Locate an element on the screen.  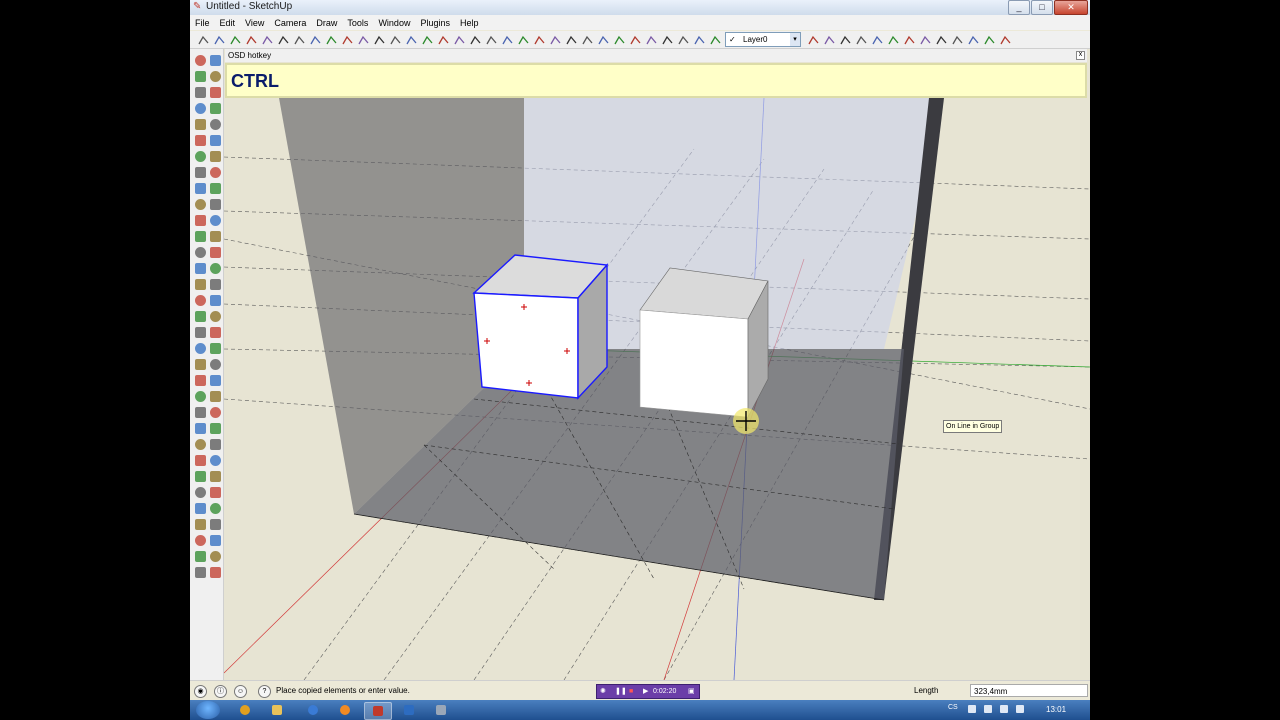
pie-tool-icon is located at coordinates (315, 40).